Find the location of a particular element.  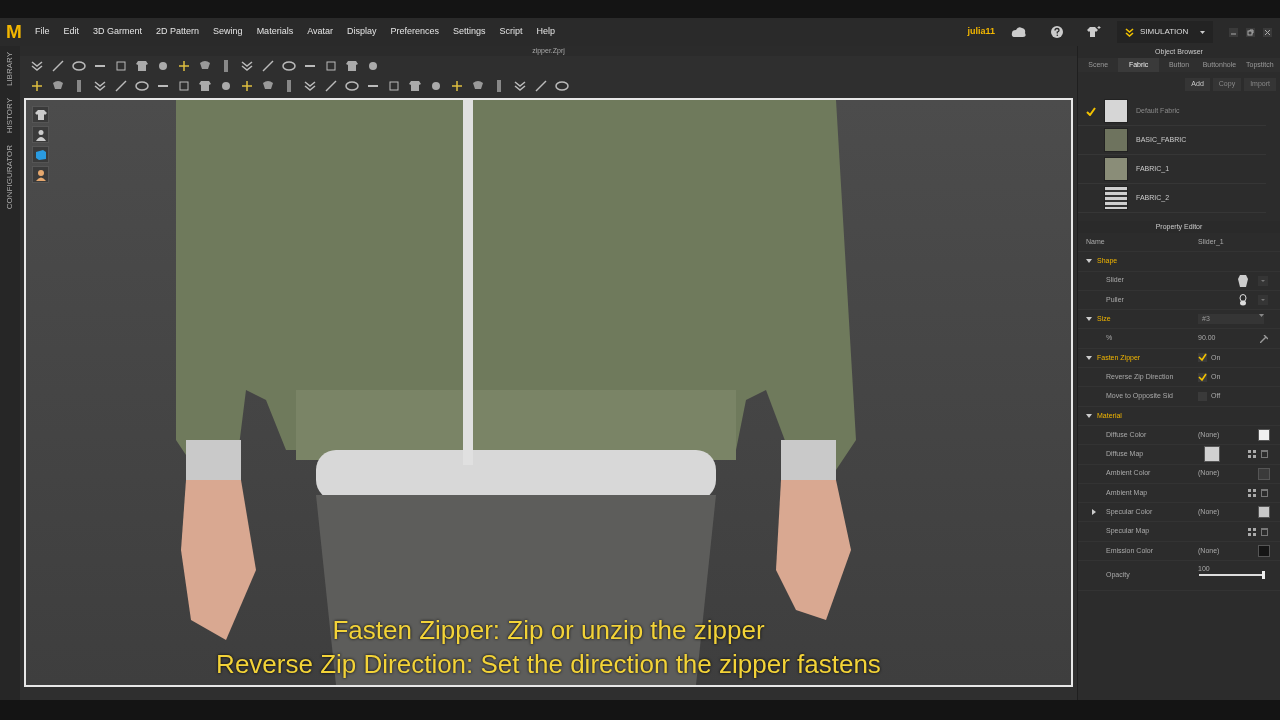

menu-item: 2D Pattern is located at coordinates (178, 32).